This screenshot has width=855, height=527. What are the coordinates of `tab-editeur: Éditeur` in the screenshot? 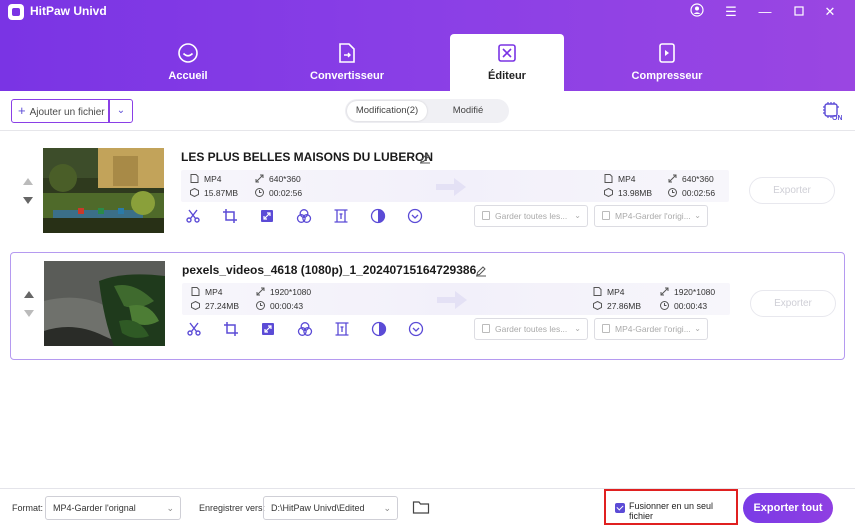 It's located at (507, 62).